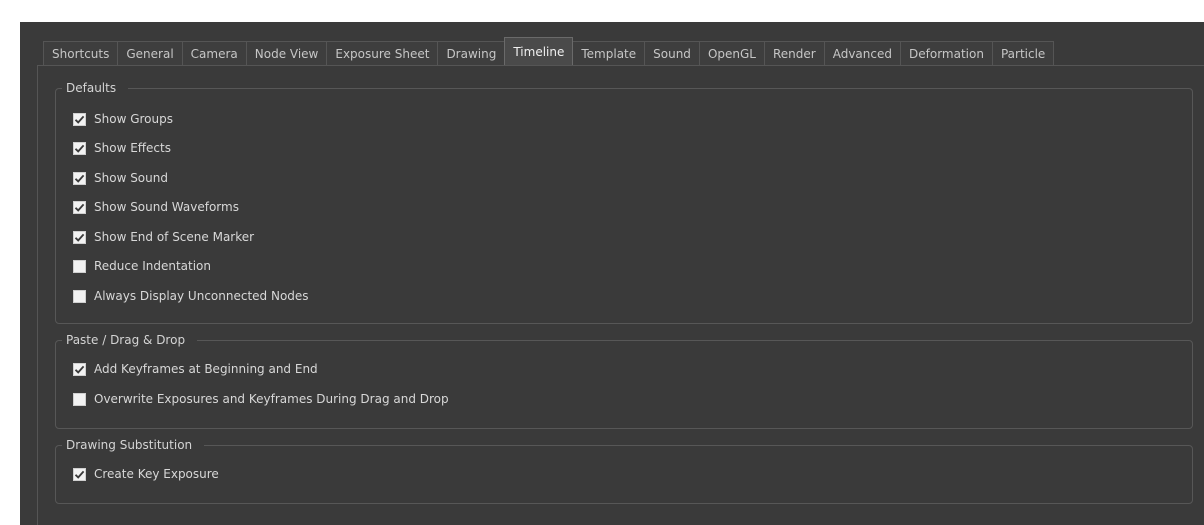 This screenshot has width=1204, height=525. I want to click on tab-node-view: Node View, so click(286, 53).